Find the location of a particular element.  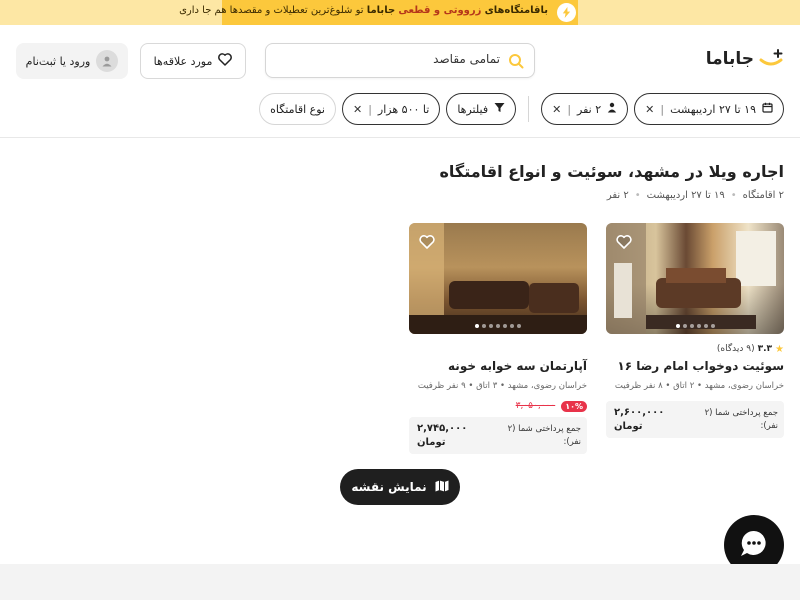

results-dates: ۱۹ تا ۲۷ اردیبهشت is located at coordinates (685, 195).